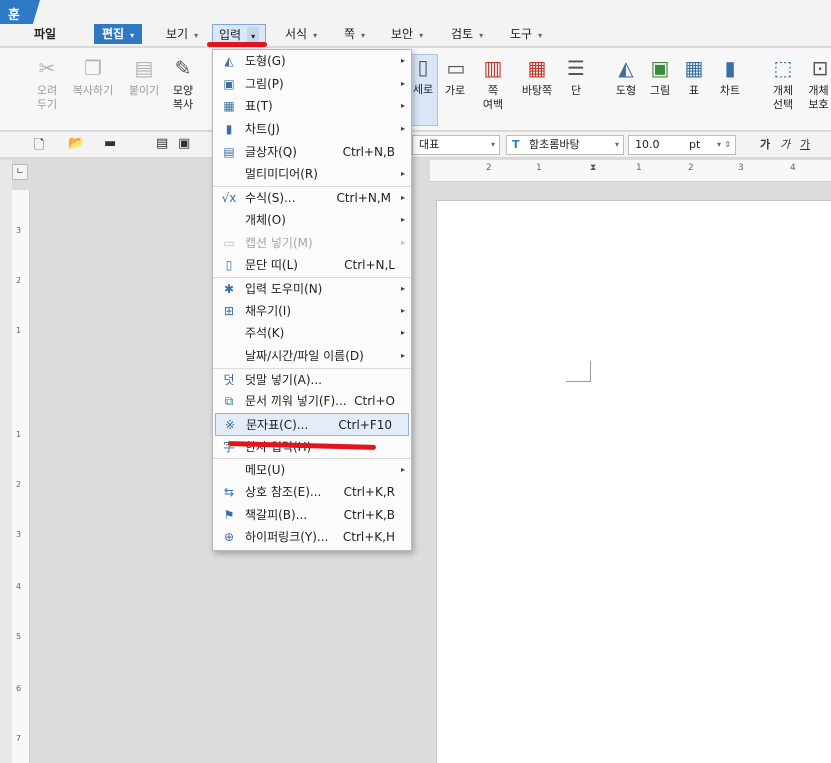 The height and width of the screenshot is (763, 831). Describe the element at coordinates (694, 90) in the screenshot. I see `ribbon-table-label: 표` at that location.